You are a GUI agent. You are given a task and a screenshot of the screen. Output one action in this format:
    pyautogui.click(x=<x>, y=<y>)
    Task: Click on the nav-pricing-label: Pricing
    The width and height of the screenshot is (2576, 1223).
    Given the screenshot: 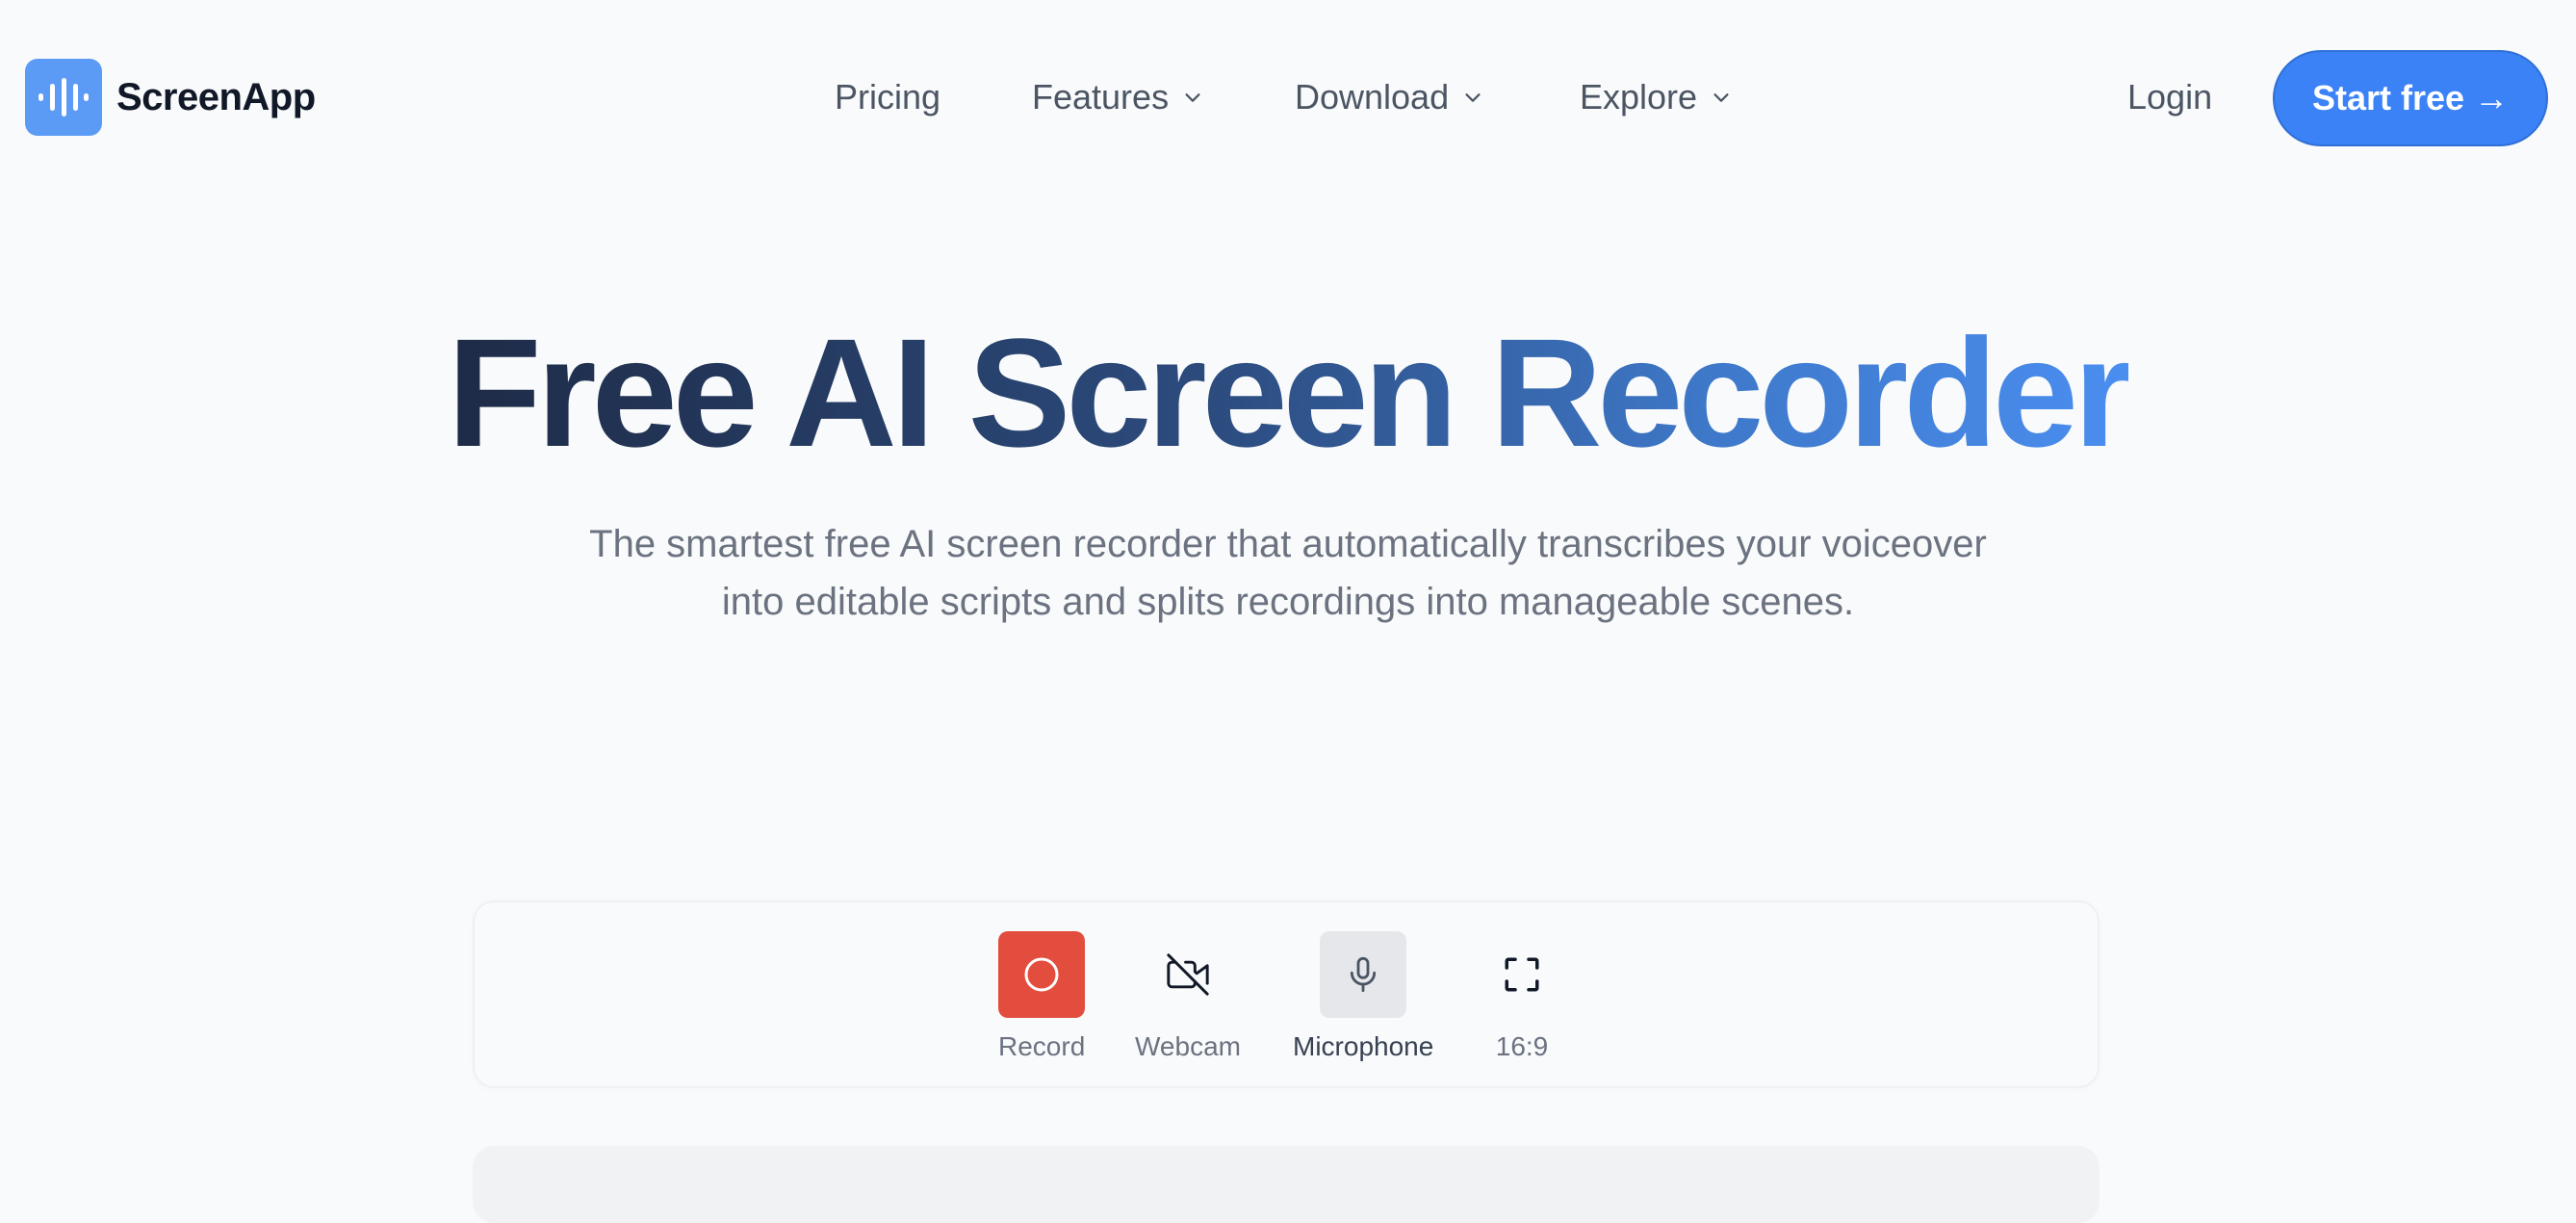 What is the action you would take?
    pyautogui.click(x=888, y=97)
    